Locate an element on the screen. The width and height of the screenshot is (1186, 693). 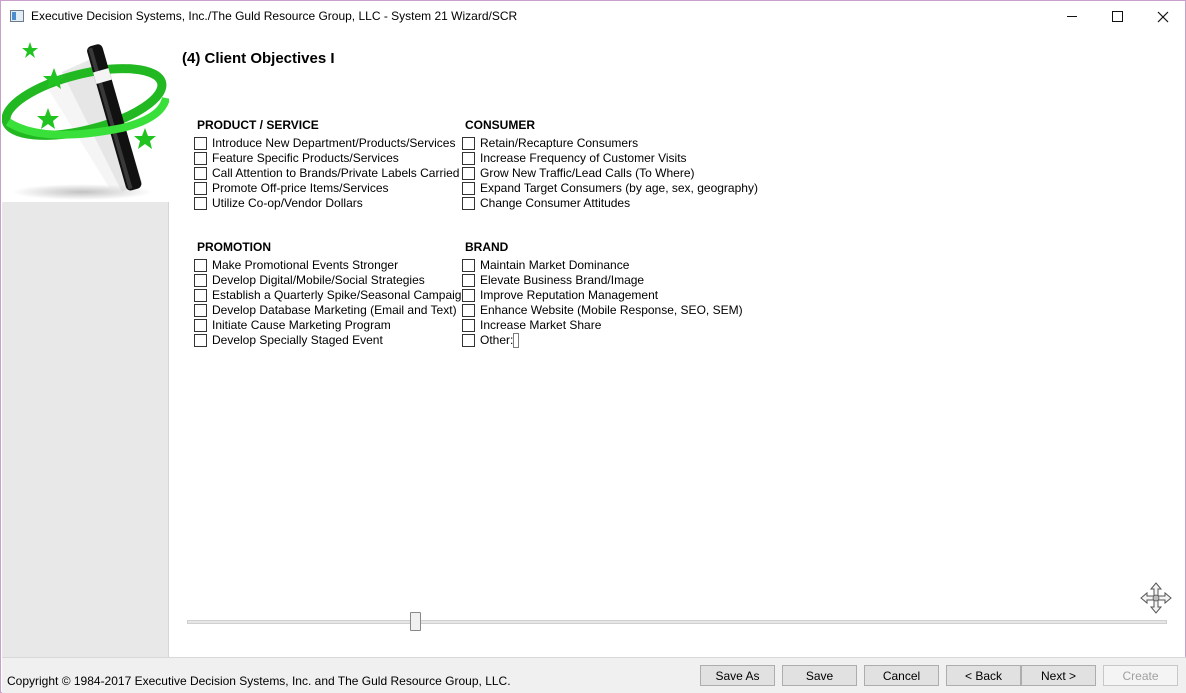
minimize-icon is located at coordinates (1072, 16).